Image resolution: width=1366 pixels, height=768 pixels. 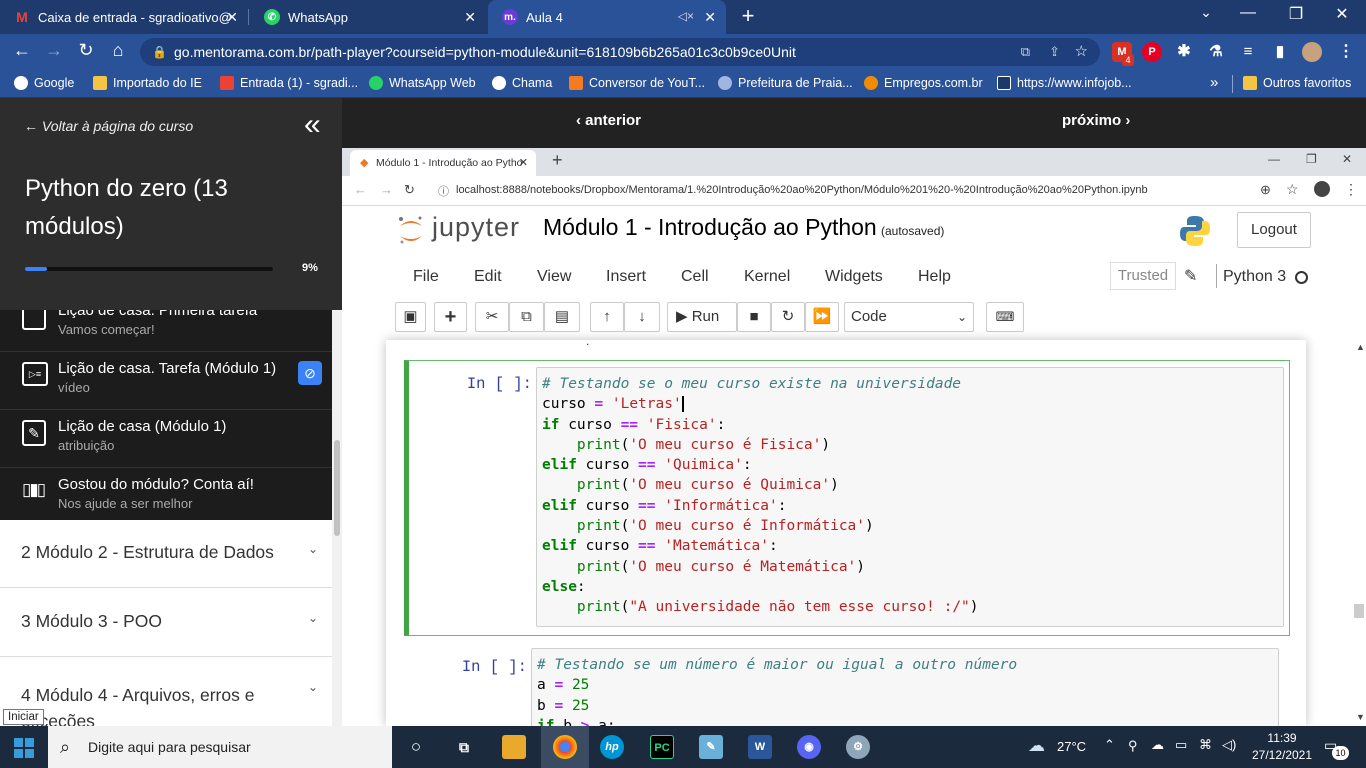 I want to click on restart-icon: ↻, so click(x=788, y=317).